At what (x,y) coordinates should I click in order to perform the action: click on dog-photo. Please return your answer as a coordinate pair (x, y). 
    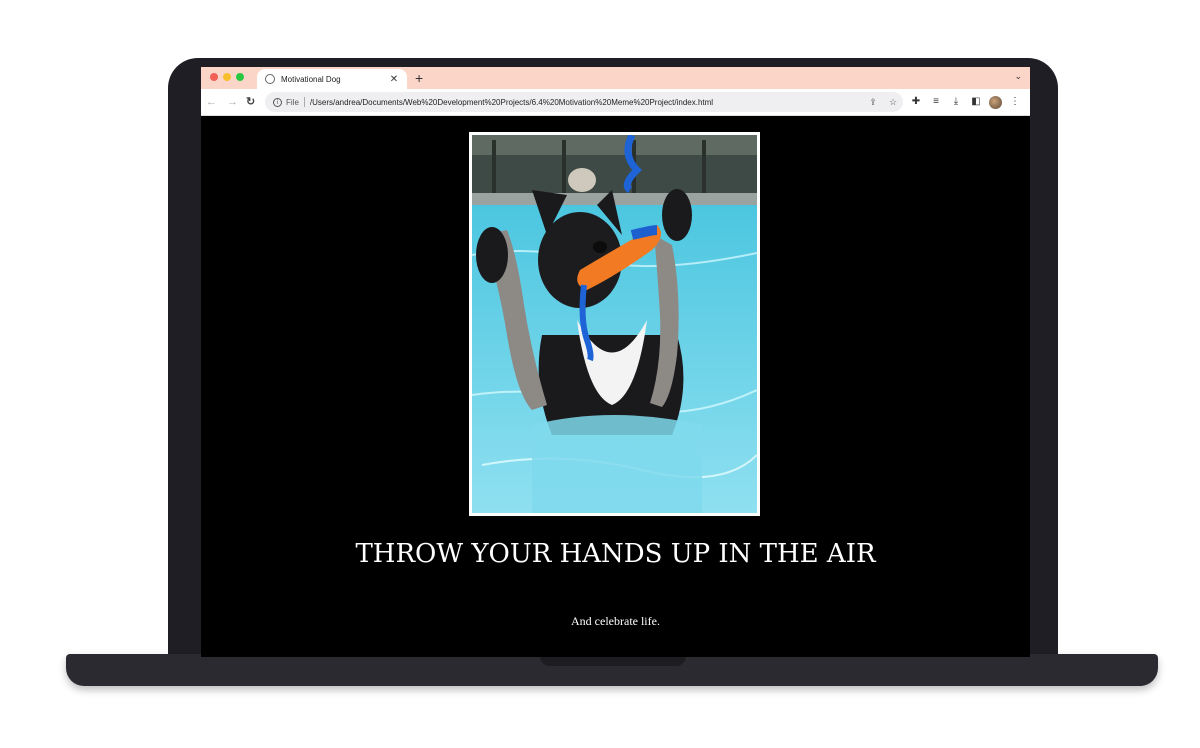
    Looking at the image, I should click on (614, 324).